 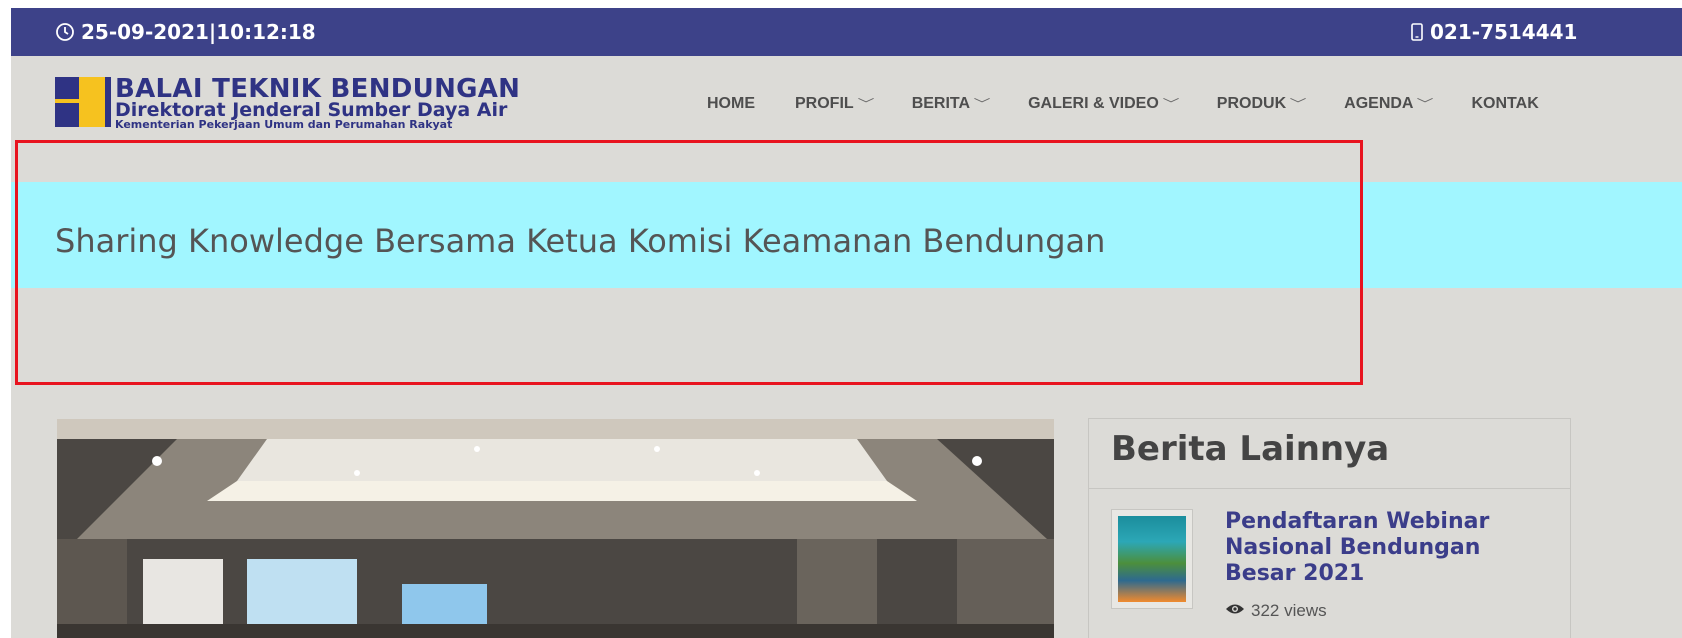 I want to click on nav-label: AGENDA, so click(x=1379, y=103).